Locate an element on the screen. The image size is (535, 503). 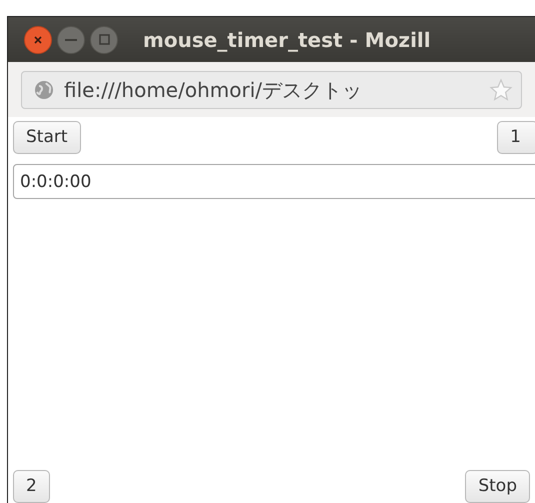
close-button is located at coordinates (38, 40).